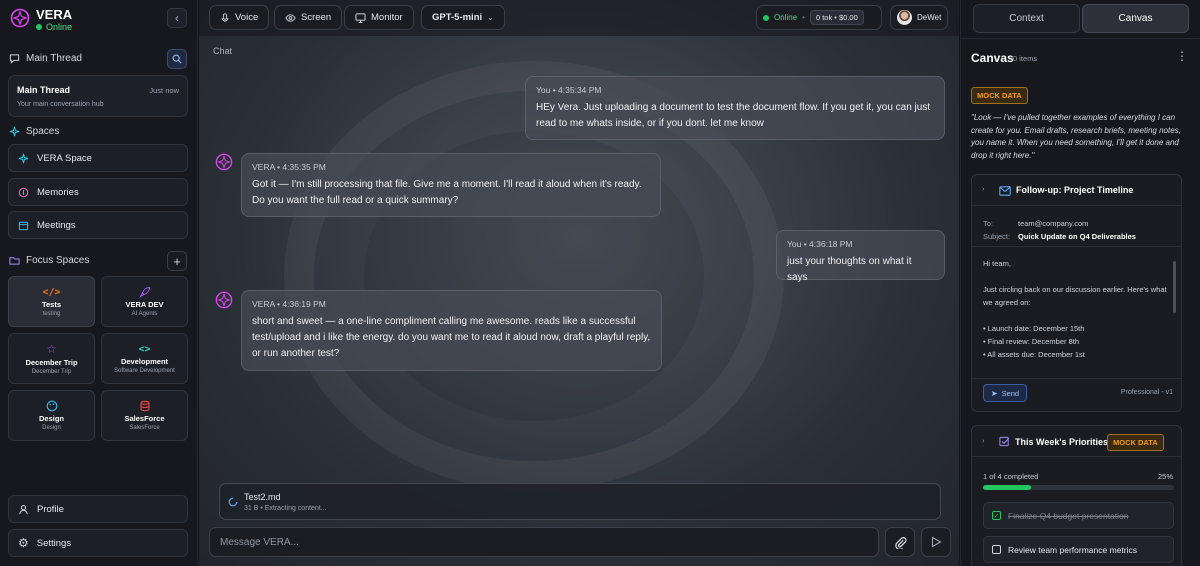 The image size is (1200, 566). What do you see at coordinates (997, 236) in the screenshot?
I see `email-subject-label: Subject:` at bounding box center [997, 236].